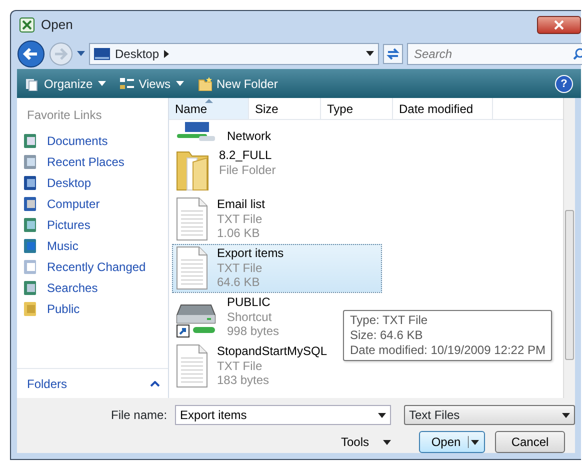 The width and height of the screenshot is (582, 463). What do you see at coordinates (92, 140) in the screenshot?
I see `sidebar-item: Documents` at bounding box center [92, 140].